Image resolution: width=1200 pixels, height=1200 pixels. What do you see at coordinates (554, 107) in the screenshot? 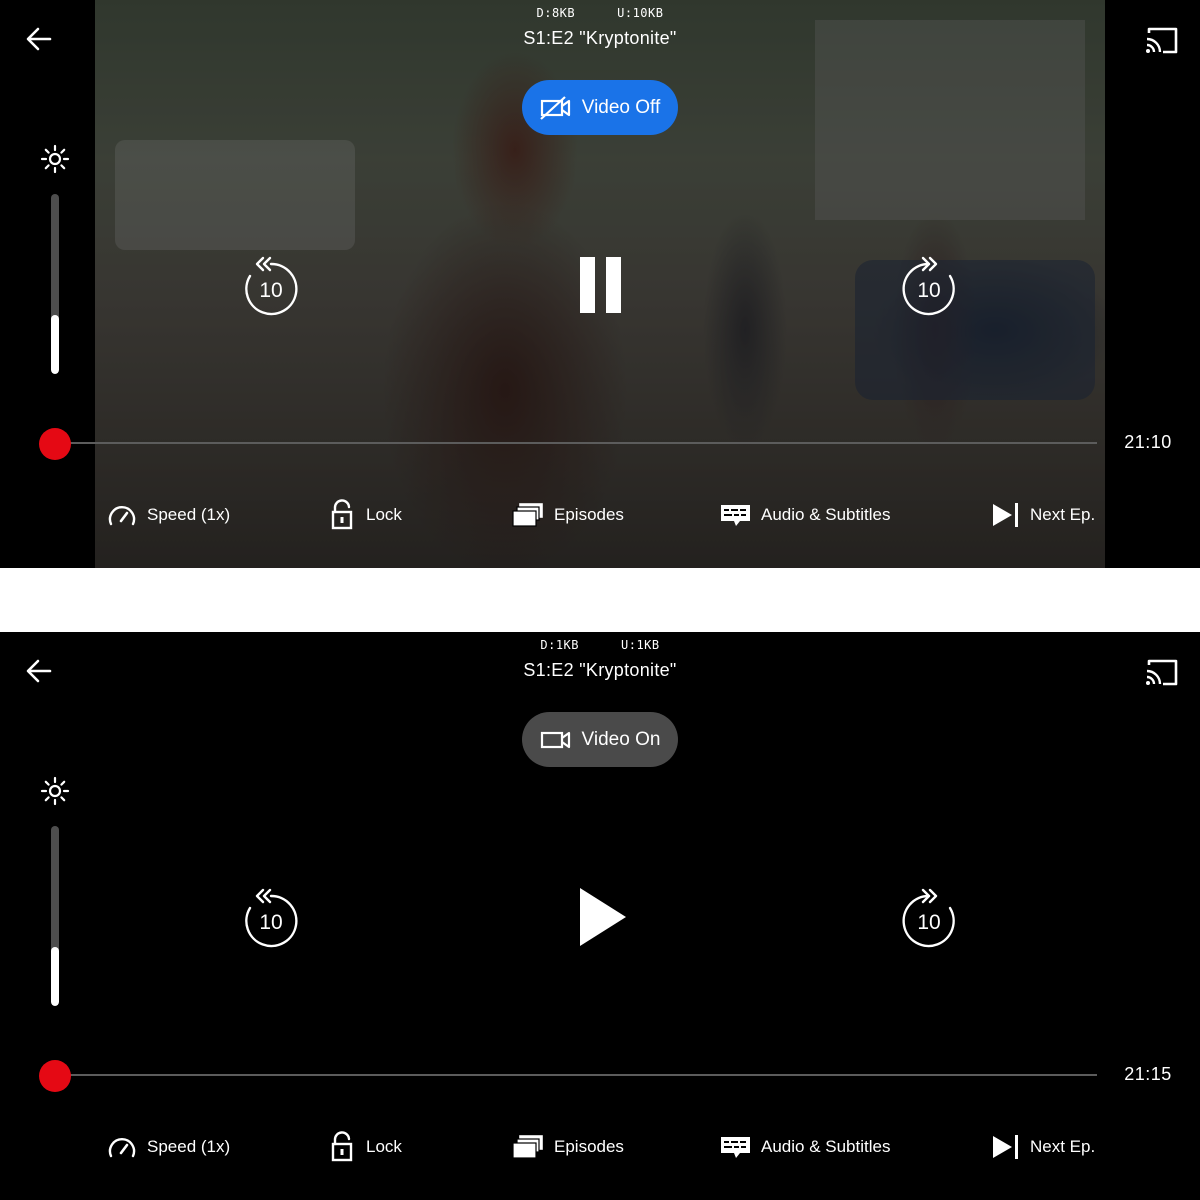
I see `video-off-icon` at bounding box center [554, 107].